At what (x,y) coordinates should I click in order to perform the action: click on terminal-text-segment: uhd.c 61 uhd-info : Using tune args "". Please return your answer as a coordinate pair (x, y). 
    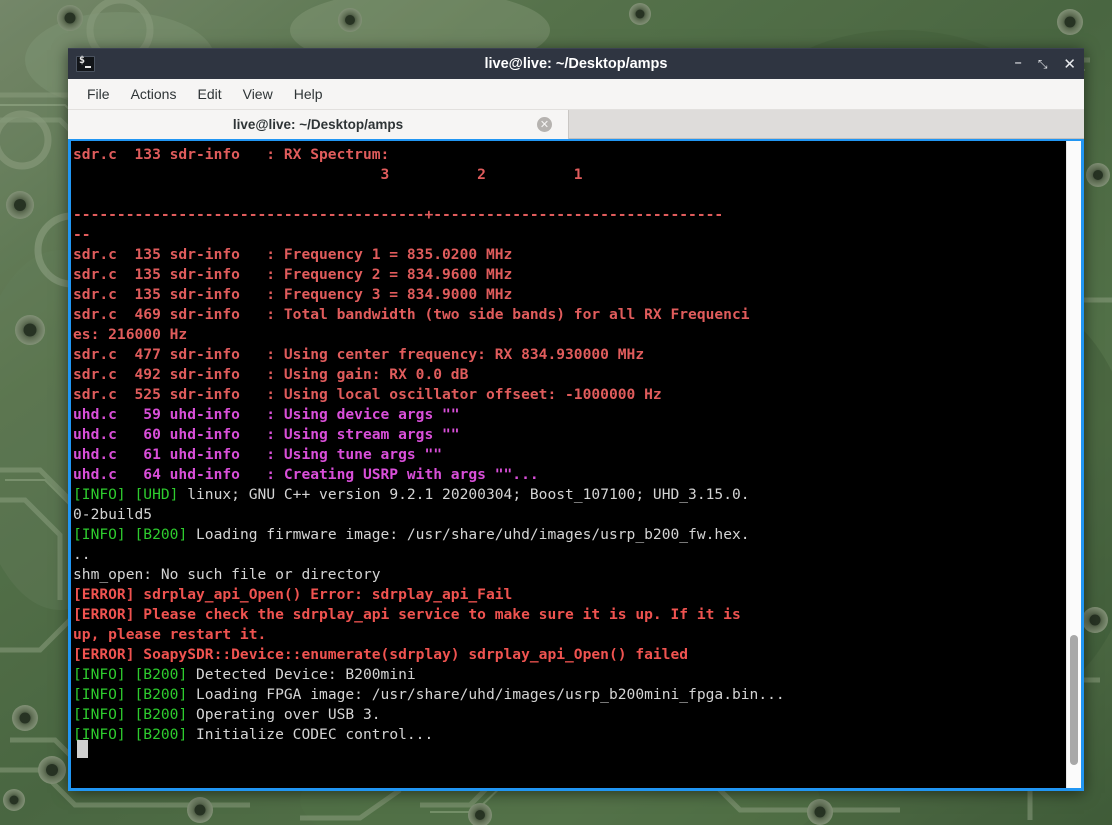
    Looking at the image, I should click on (258, 454).